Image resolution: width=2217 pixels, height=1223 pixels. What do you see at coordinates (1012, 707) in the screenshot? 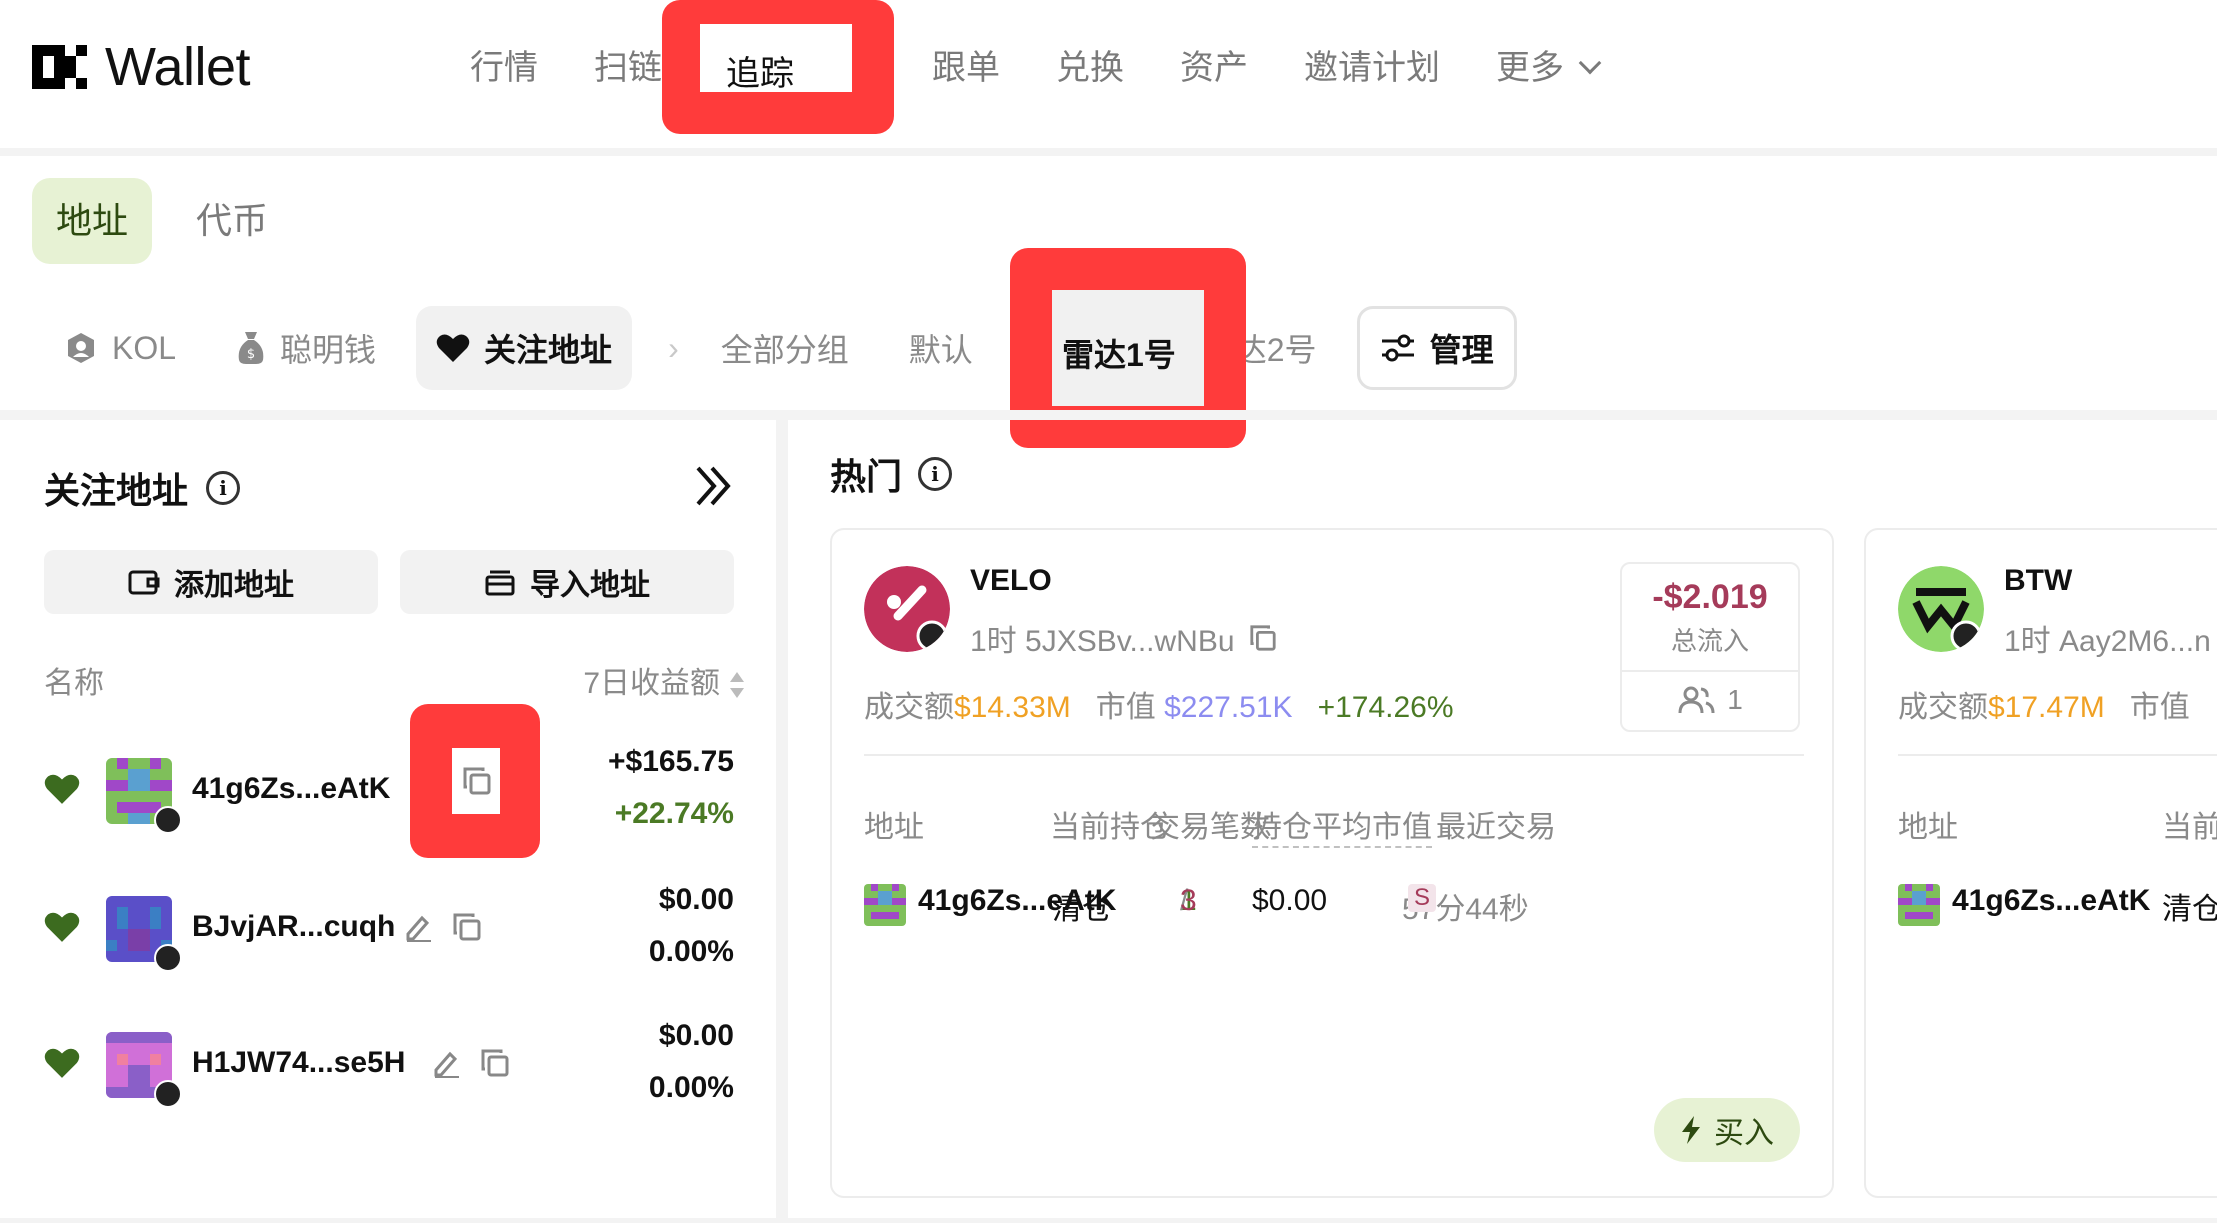
I see `volume-value: $14.33M` at bounding box center [1012, 707].